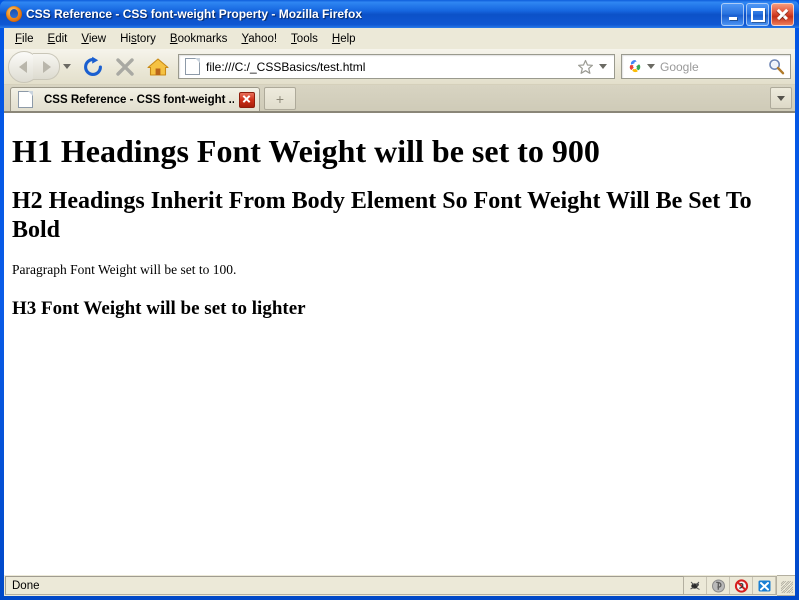 The width and height of the screenshot is (799, 600). Describe the element at coordinates (764, 585) in the screenshot. I see `xmarks-icon` at that location.